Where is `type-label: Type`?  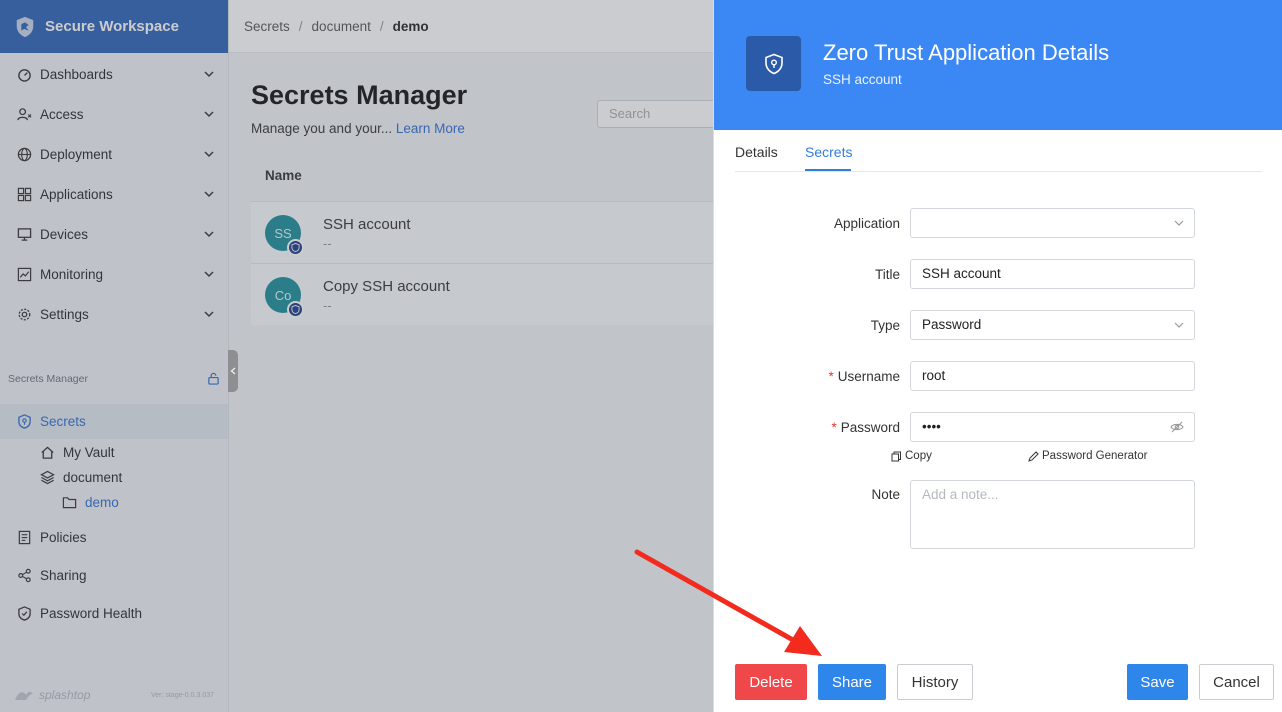
type-label: Type is located at coordinates (885, 325).